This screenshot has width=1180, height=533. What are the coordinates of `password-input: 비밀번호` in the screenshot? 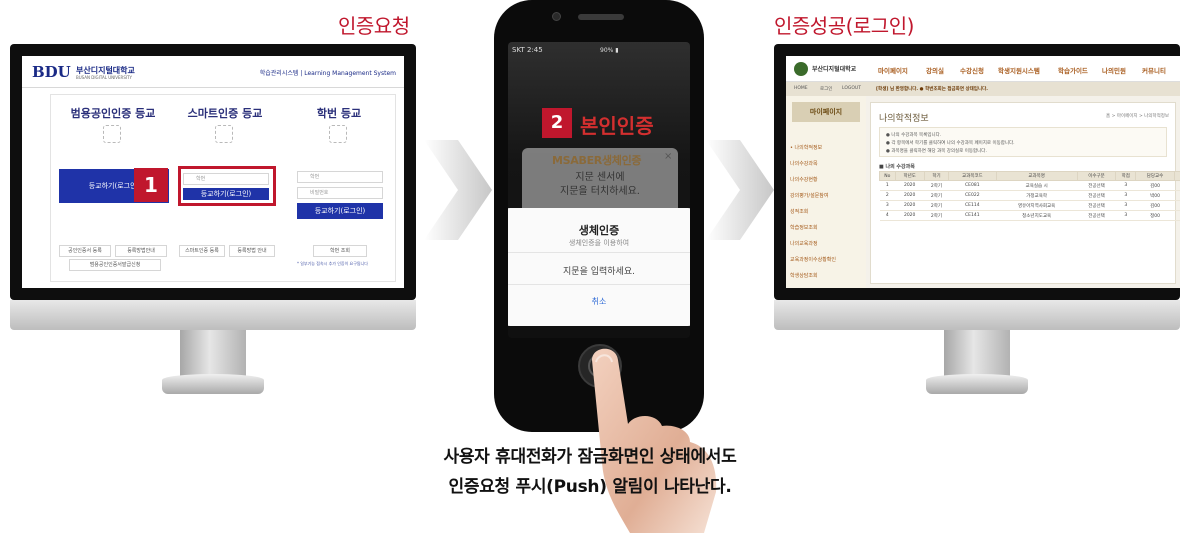 It's located at (340, 193).